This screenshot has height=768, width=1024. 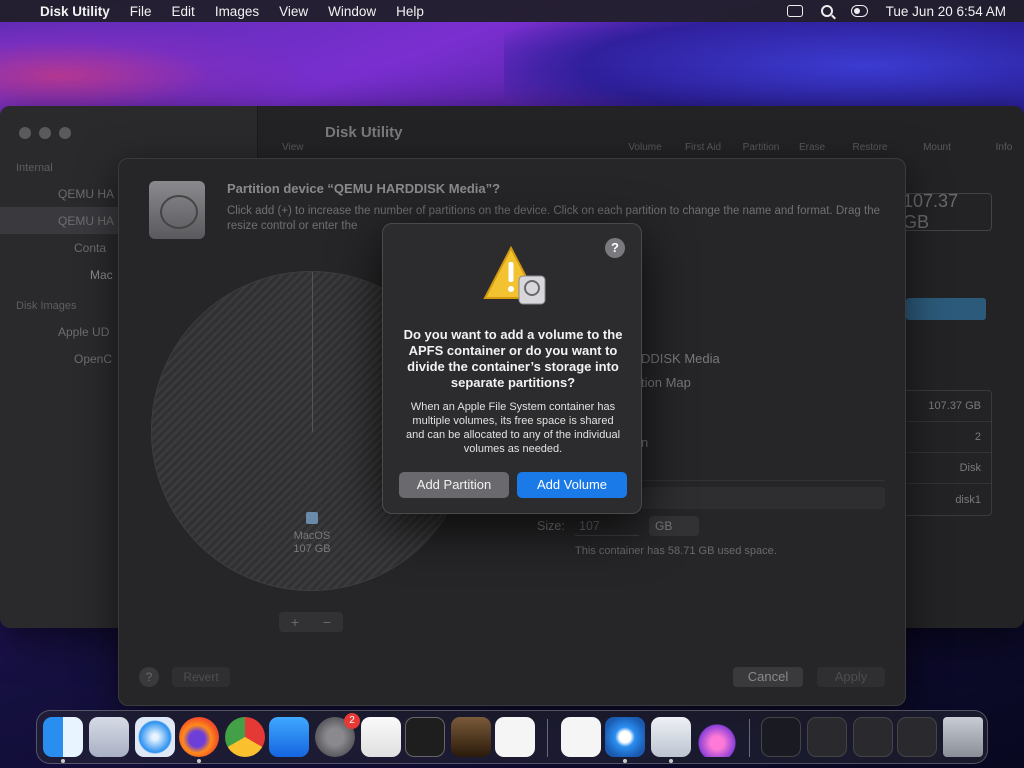 What do you see at coordinates (946, 437) in the screenshot?
I see `info-child-count: 2` at bounding box center [946, 437].